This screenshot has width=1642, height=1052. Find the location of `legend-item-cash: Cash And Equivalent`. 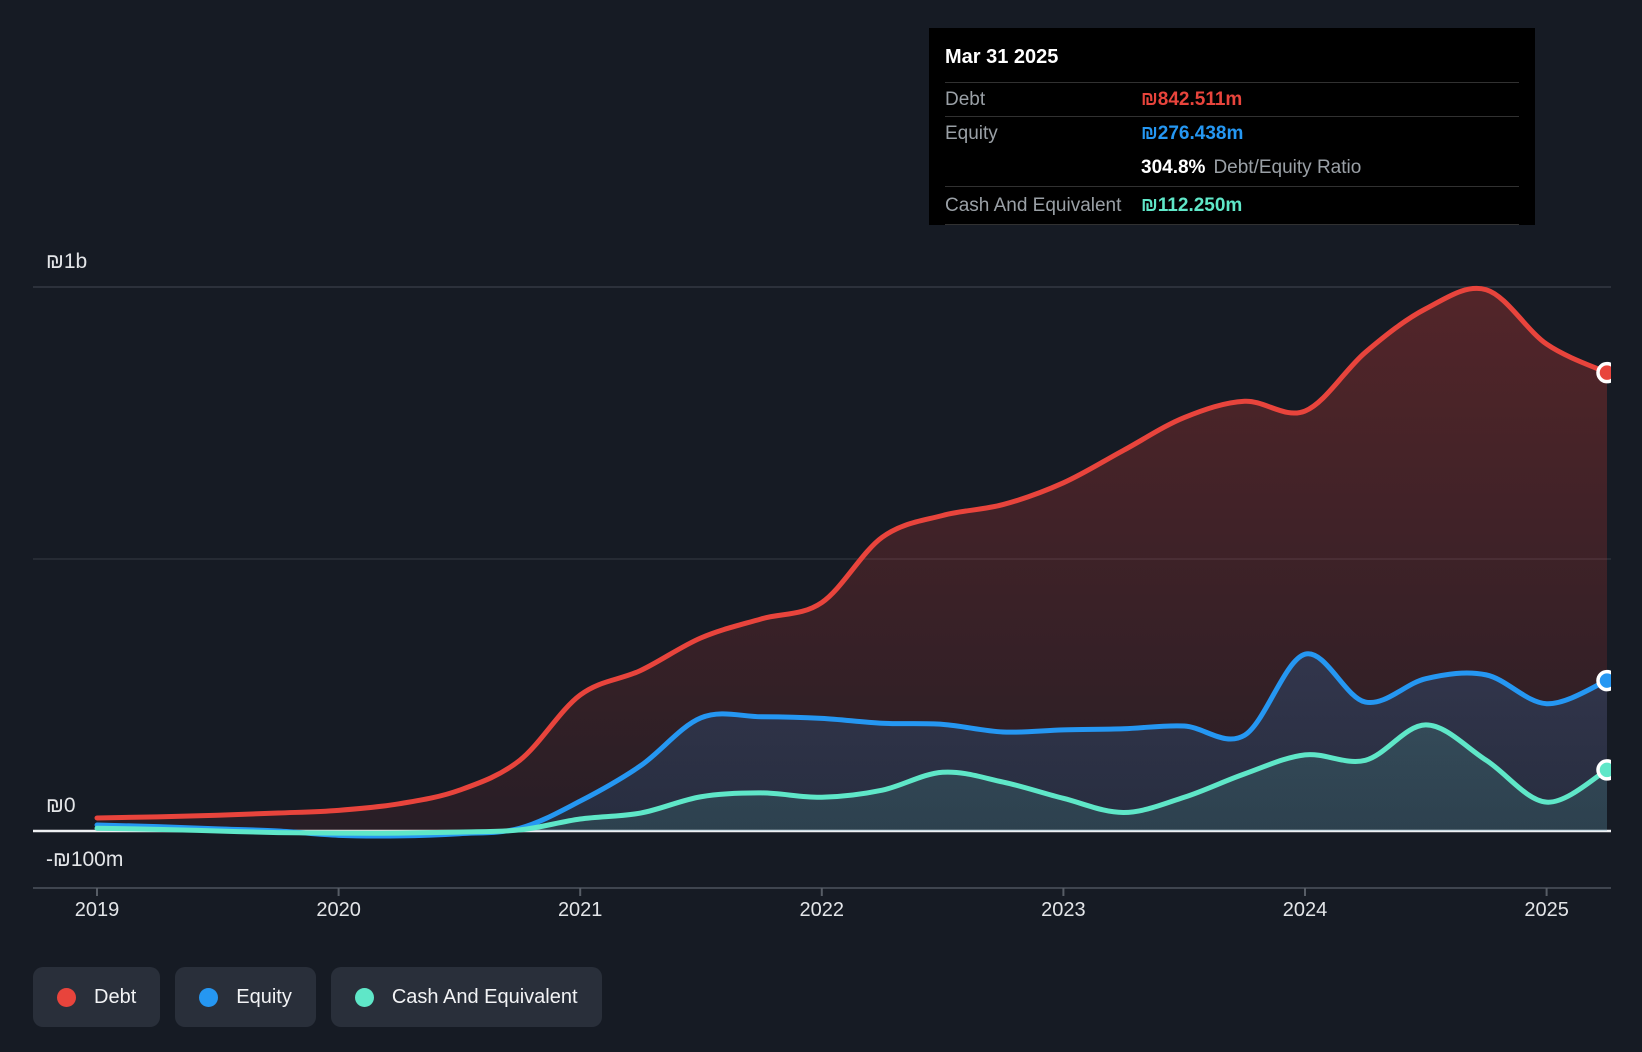

legend-item-cash: Cash And Equivalent is located at coordinates (466, 997).